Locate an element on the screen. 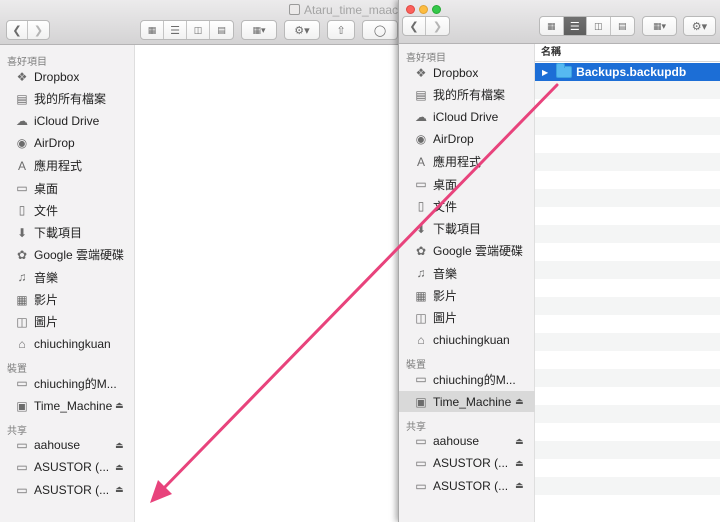  name-column-header: 名稱 is located at coordinates (627, 53).